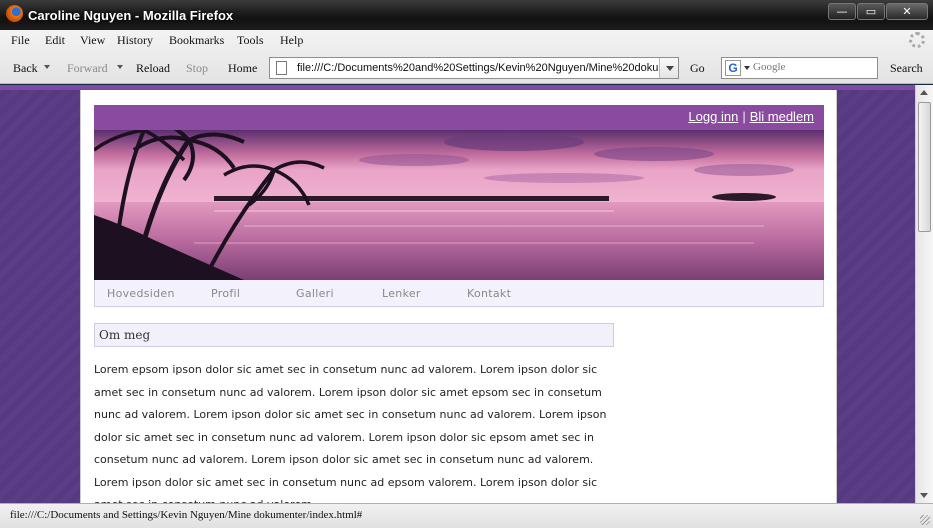  I want to click on firefox-icon, so click(14, 13).